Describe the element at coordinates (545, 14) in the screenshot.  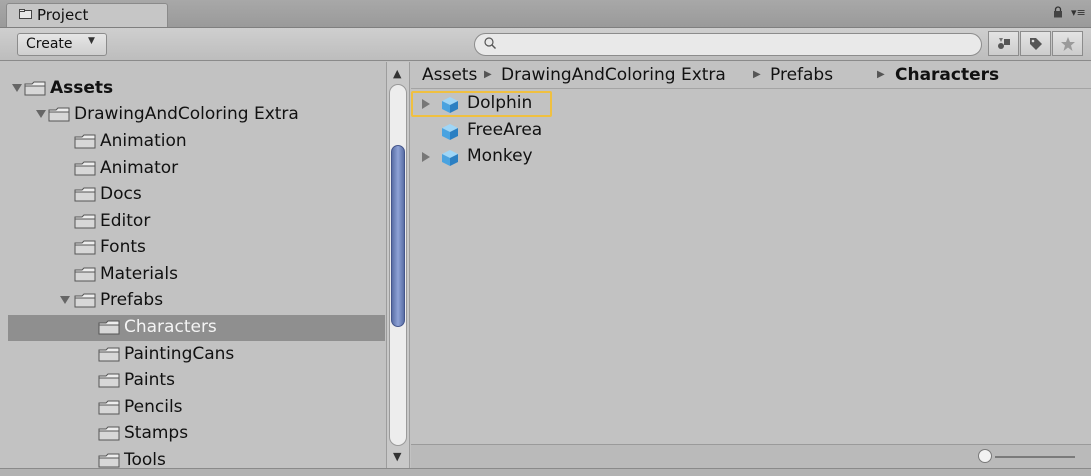
I see `window-titlebar: Project ▾≡` at that location.